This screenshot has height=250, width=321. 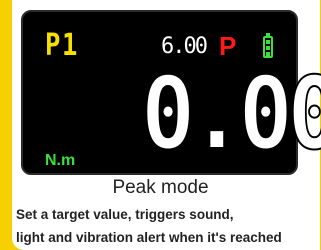 What do you see at coordinates (160, 187) in the screenshot?
I see `caption-title: Peak mode` at bounding box center [160, 187].